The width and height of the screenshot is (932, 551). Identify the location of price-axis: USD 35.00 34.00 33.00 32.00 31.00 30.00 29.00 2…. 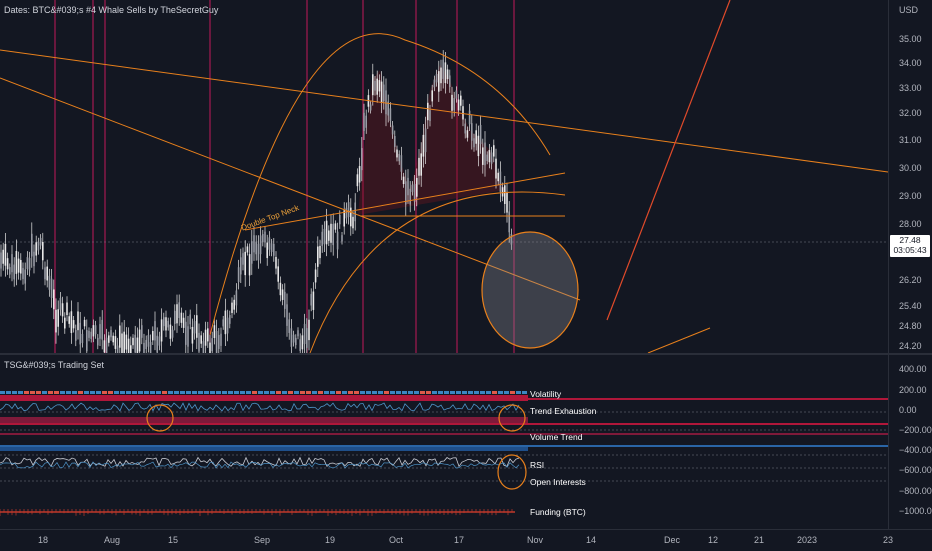
(910, 264).